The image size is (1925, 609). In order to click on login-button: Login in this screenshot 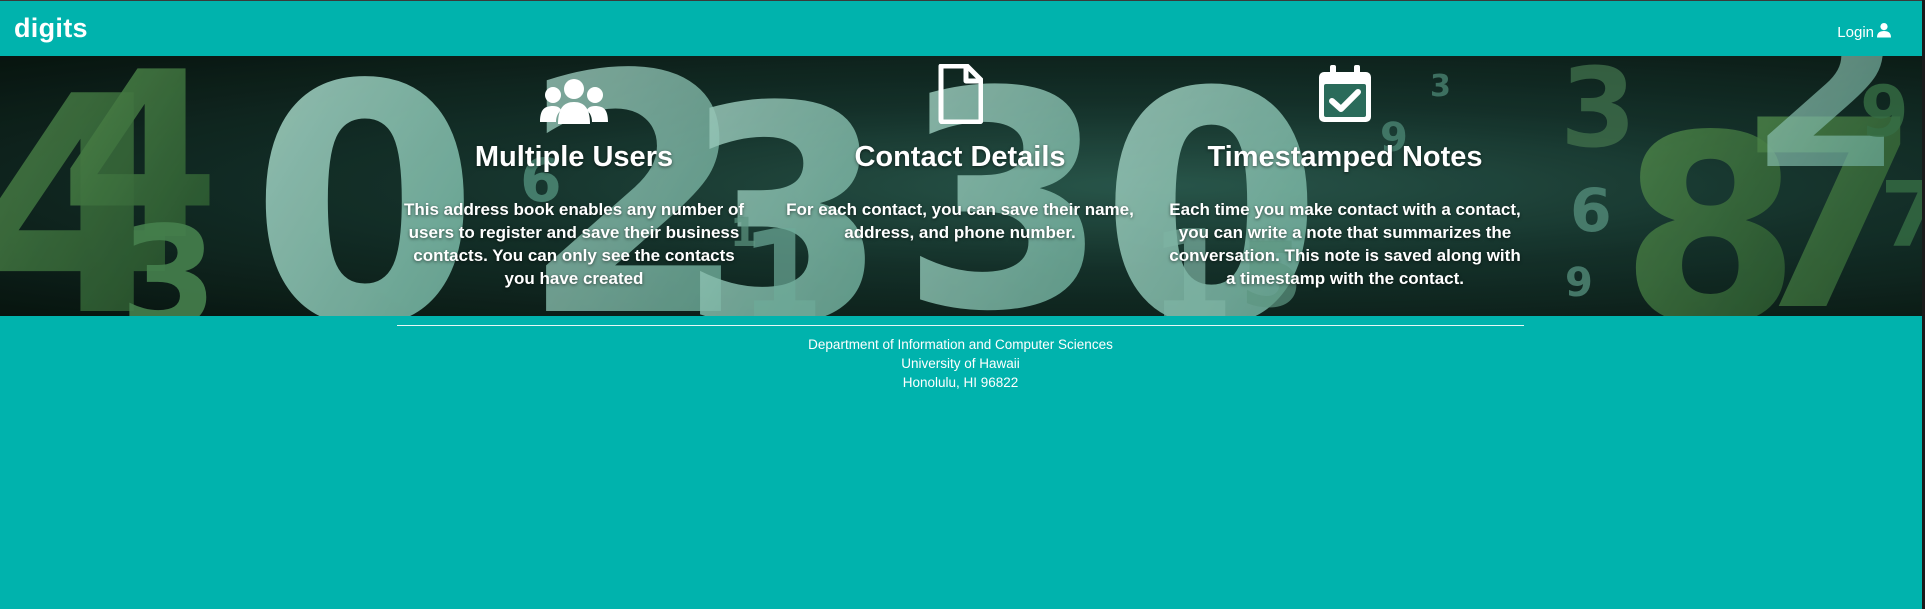, I will do `click(1864, 32)`.